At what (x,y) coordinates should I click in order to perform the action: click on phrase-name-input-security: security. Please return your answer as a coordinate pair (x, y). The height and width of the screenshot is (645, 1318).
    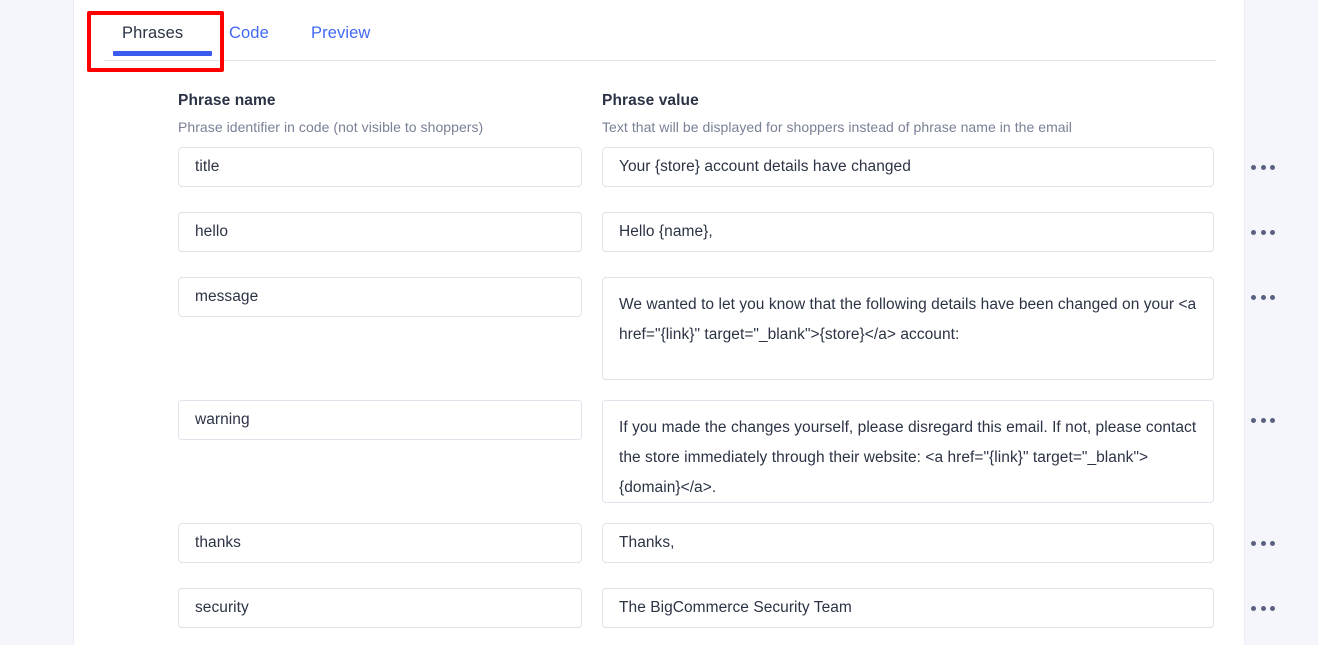
    Looking at the image, I should click on (380, 608).